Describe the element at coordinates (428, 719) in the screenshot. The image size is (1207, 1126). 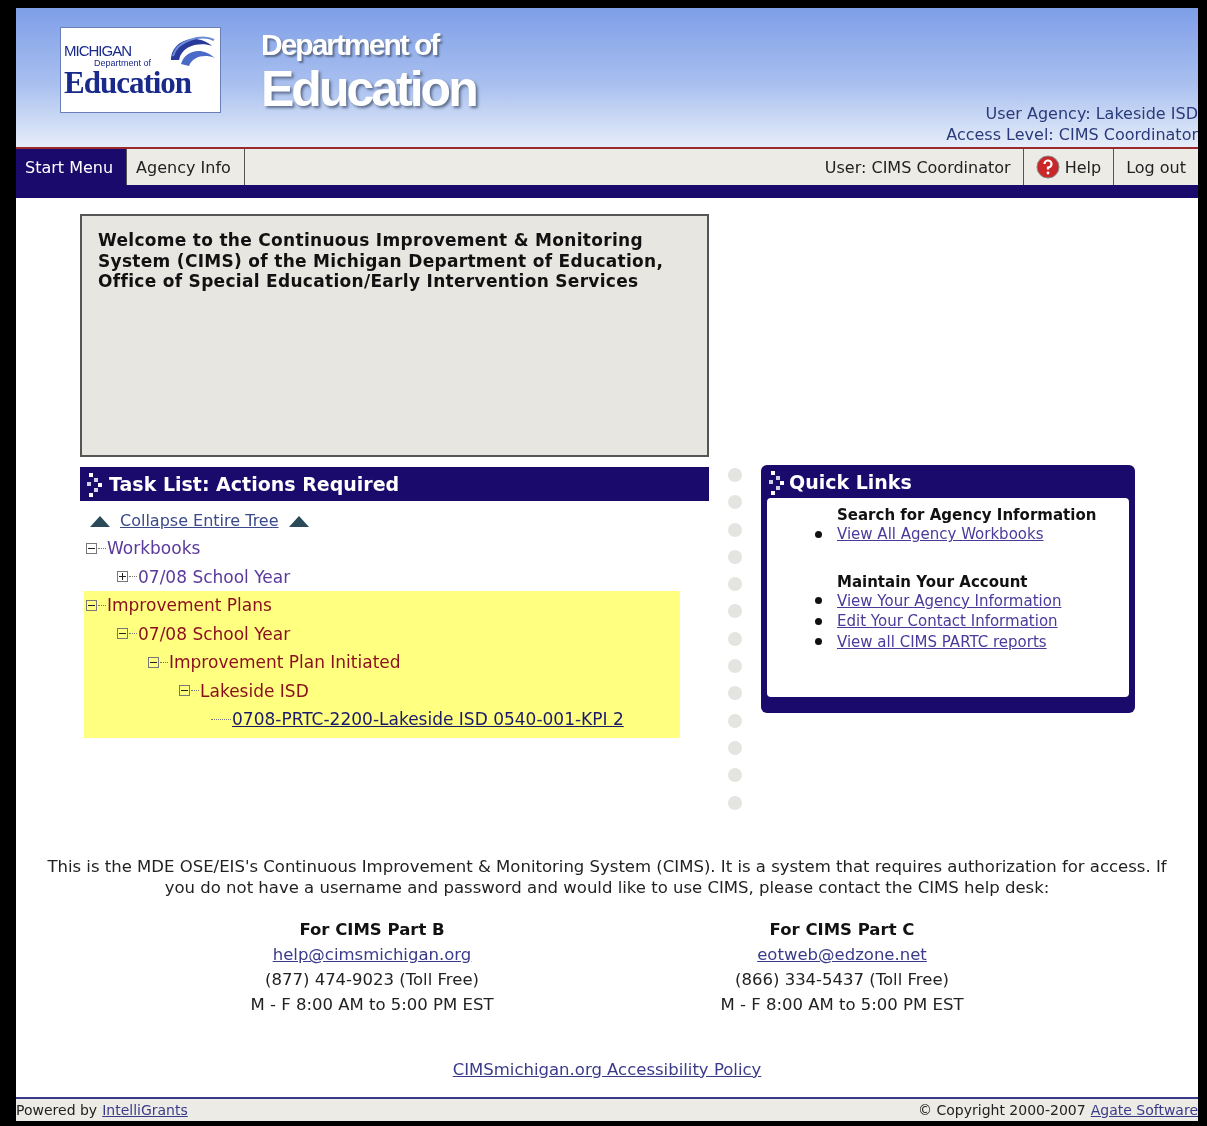
I see `plan-link: 0708-PRTC-2200-Lakeside ISD 0540-001-KPI 2` at that location.